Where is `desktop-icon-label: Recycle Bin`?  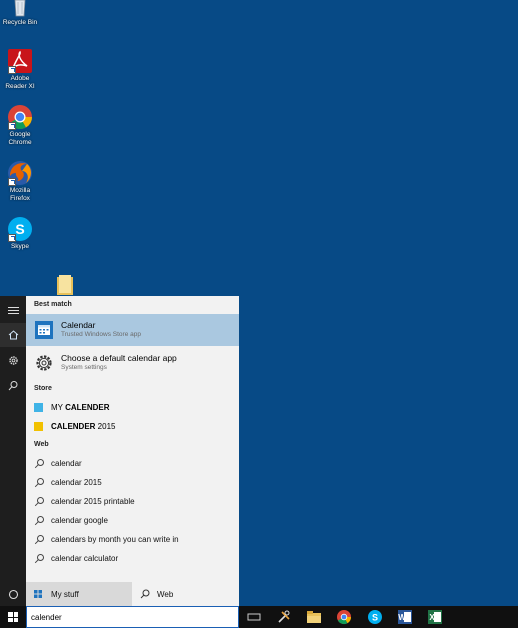
desktop-icon-label: Recycle Bin is located at coordinates (20, 22).